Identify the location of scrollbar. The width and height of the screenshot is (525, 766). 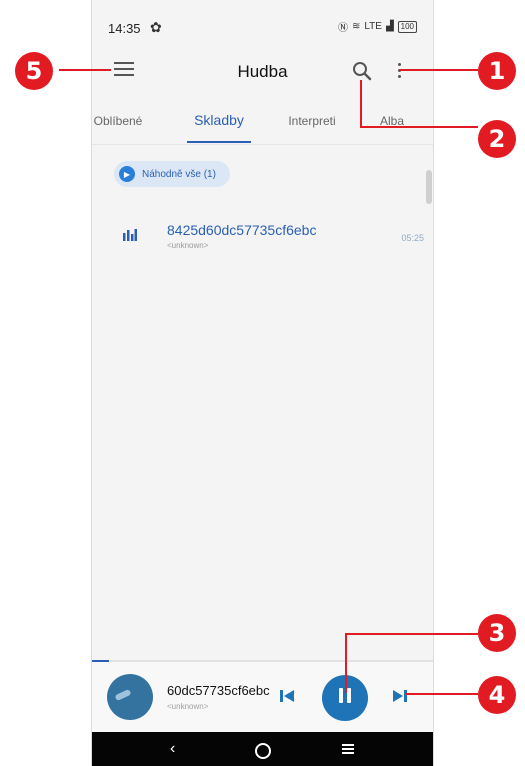
(429, 187).